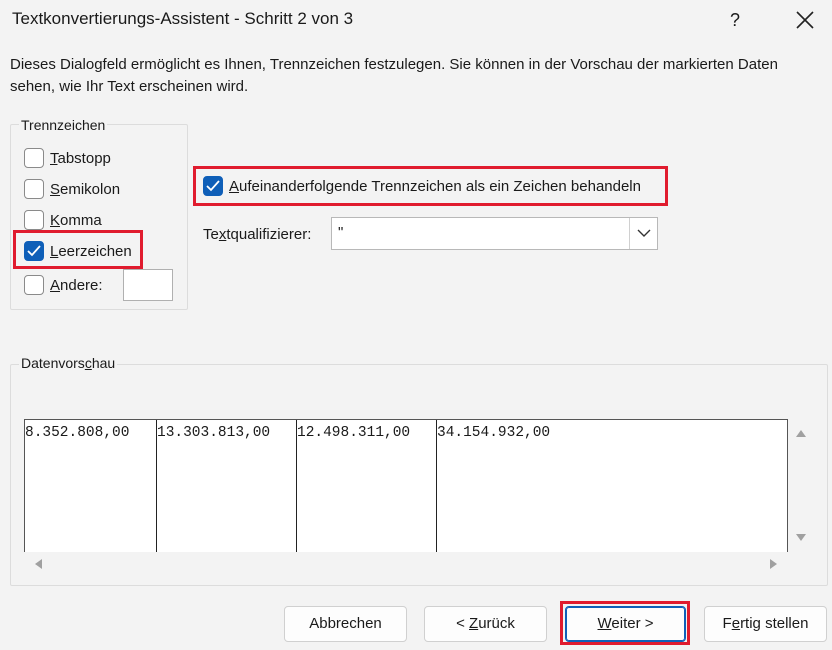 The image size is (832, 650). I want to click on semicolon-label: Semikolon, so click(85, 189).